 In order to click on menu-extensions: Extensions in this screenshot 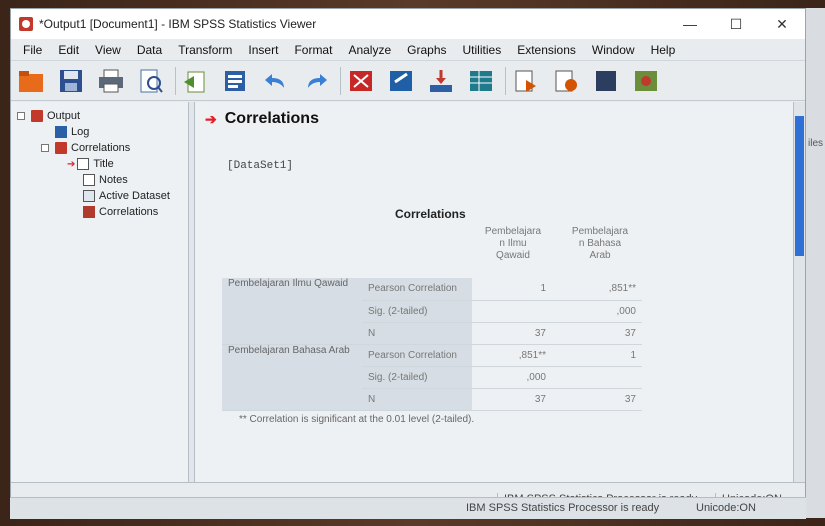, I will do `click(546, 50)`.